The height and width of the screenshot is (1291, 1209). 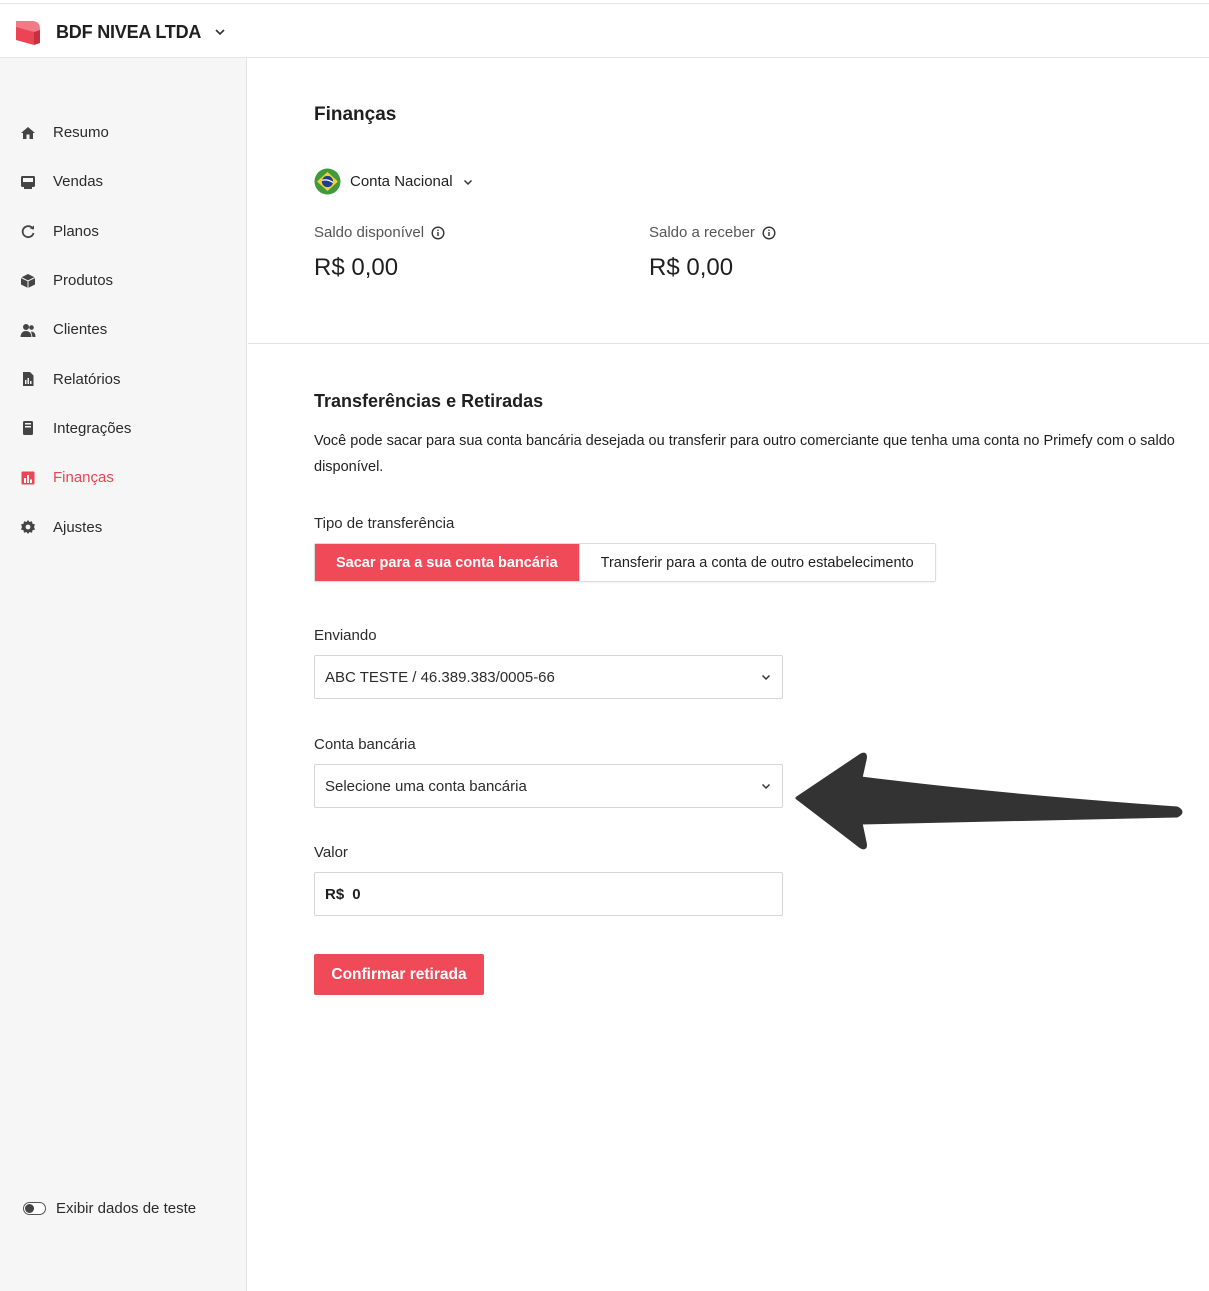 I want to click on confirm-withdrawal-button: Confirmar retirada, so click(x=399, y=974).